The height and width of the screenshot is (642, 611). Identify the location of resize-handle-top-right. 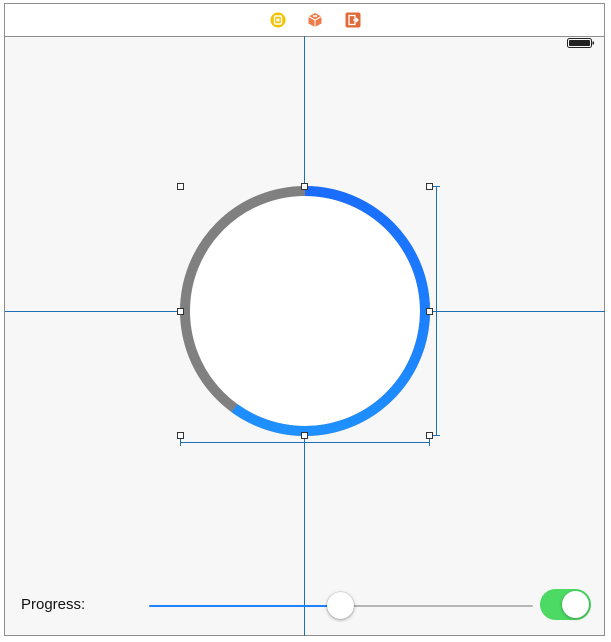
(429, 186).